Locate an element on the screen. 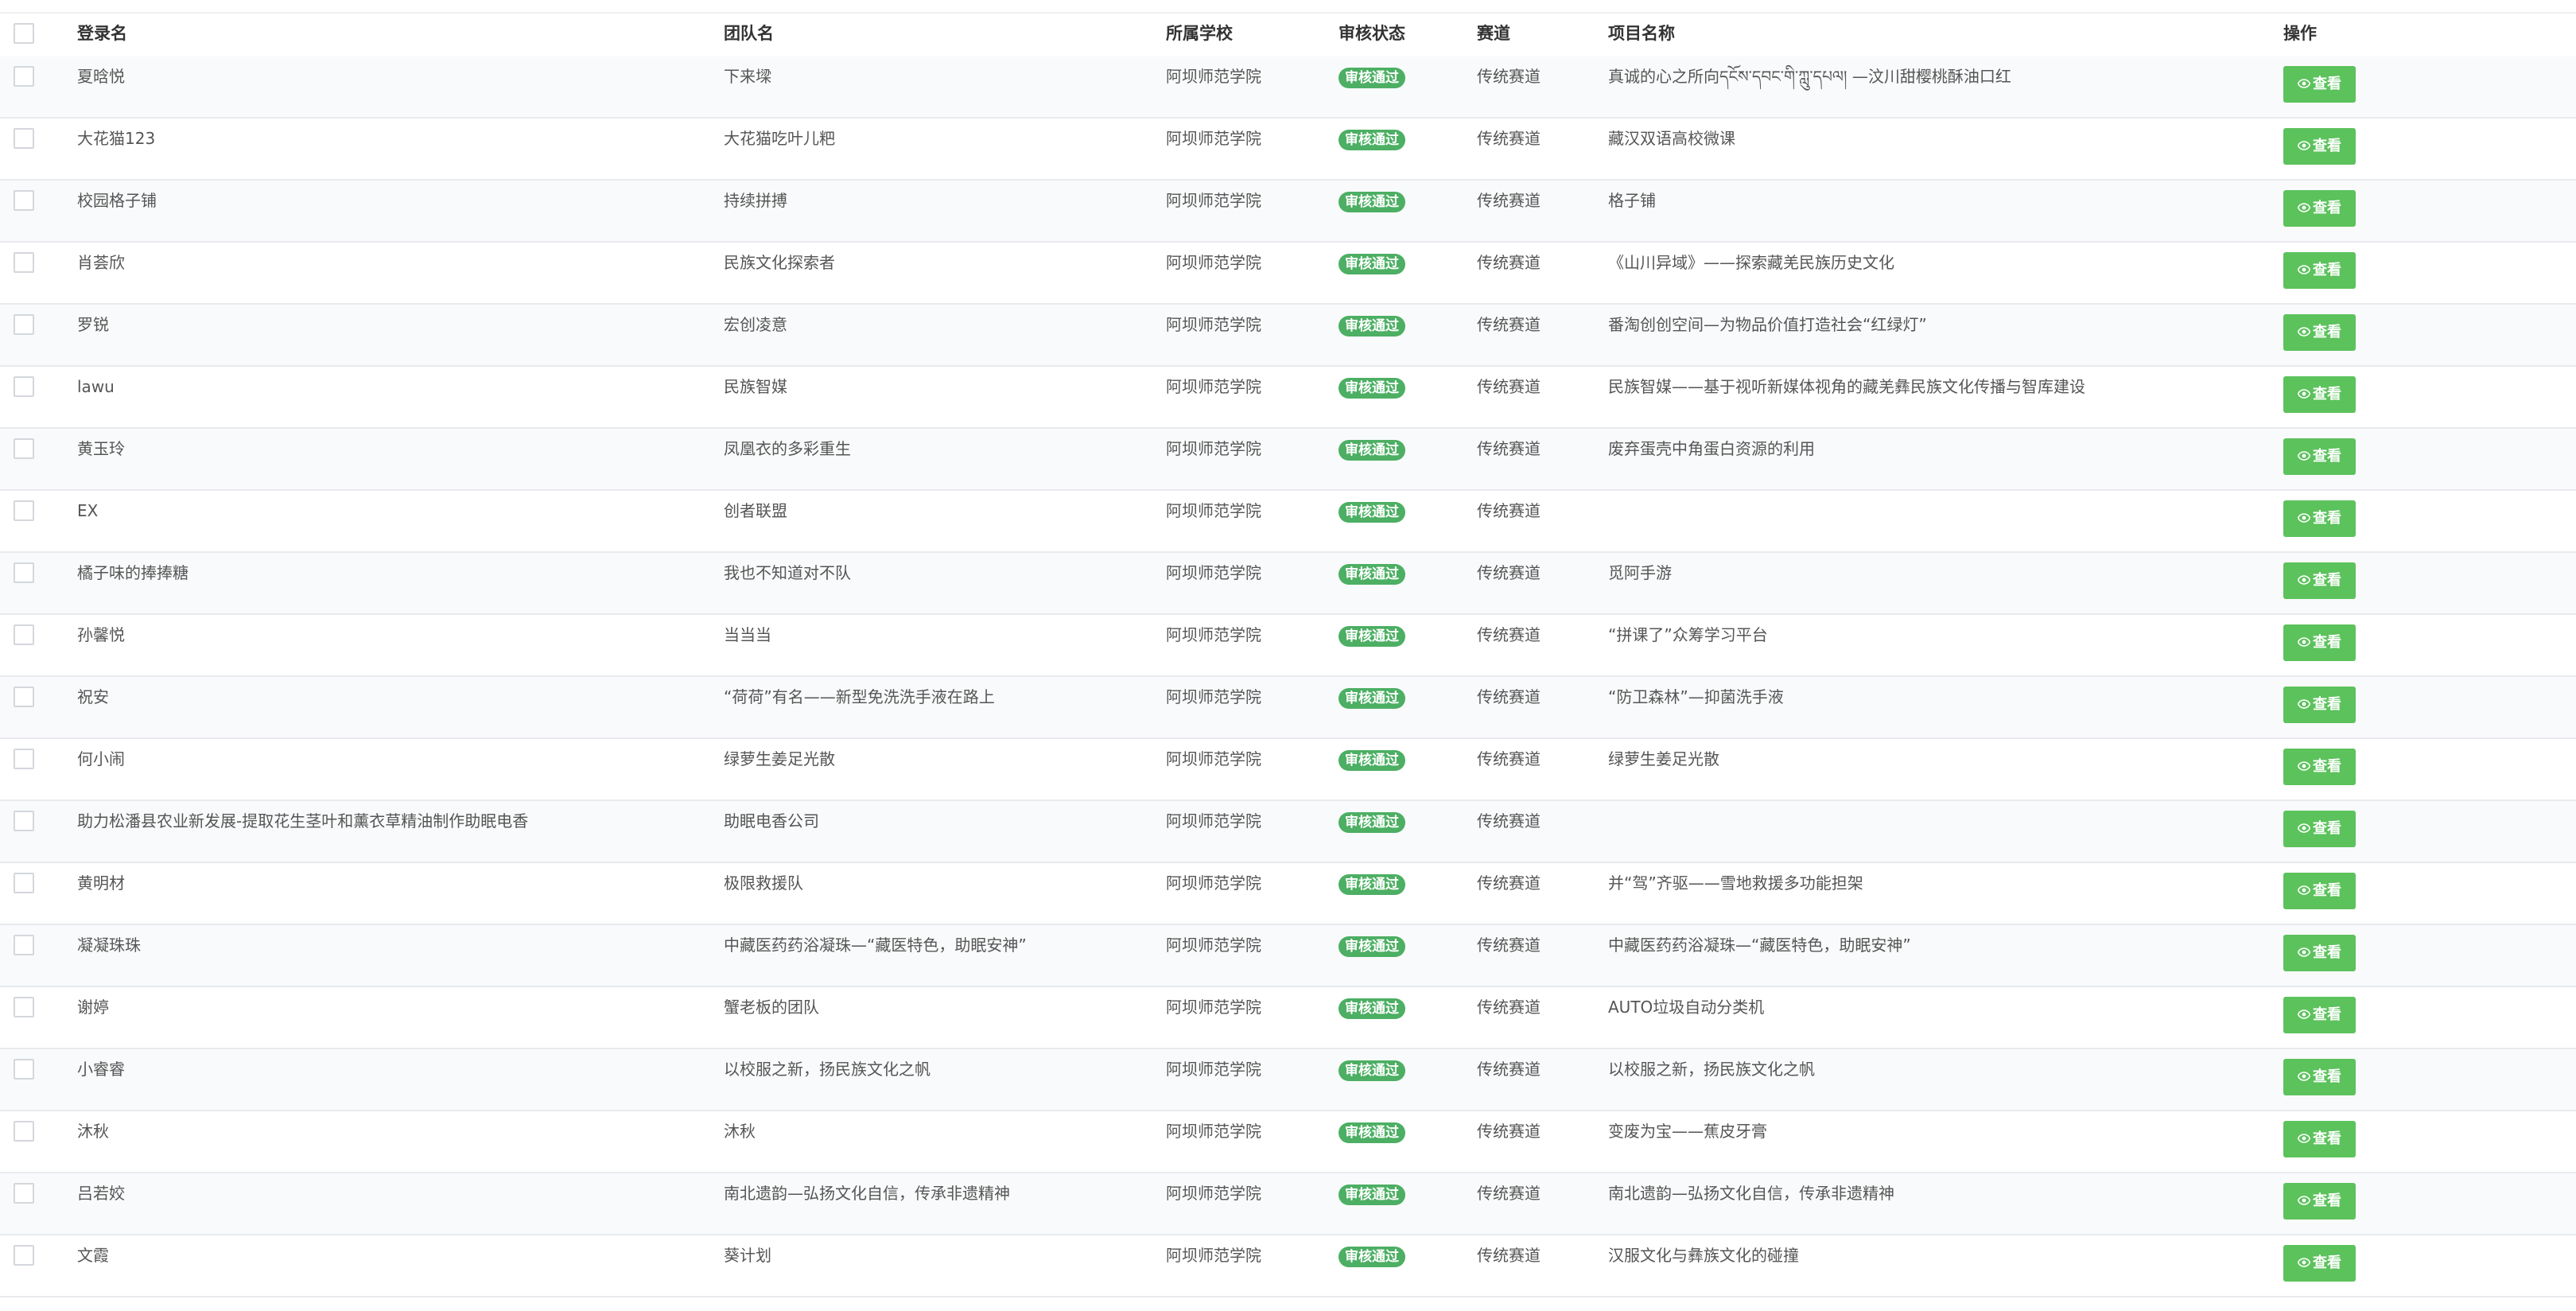 The height and width of the screenshot is (1311, 2576). project-name-cell: 变废为宝——蕉皮牙膏 is located at coordinates (1687, 1131).